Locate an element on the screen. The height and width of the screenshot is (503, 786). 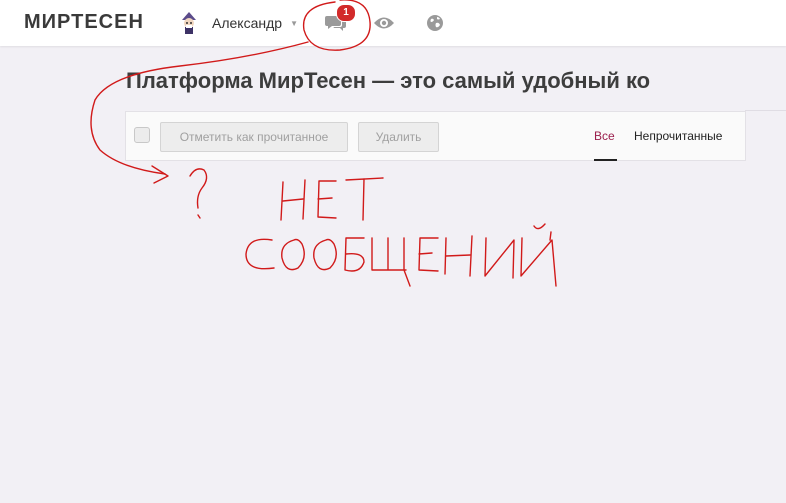
chevron-down-icon: ▼ is located at coordinates (294, 23).